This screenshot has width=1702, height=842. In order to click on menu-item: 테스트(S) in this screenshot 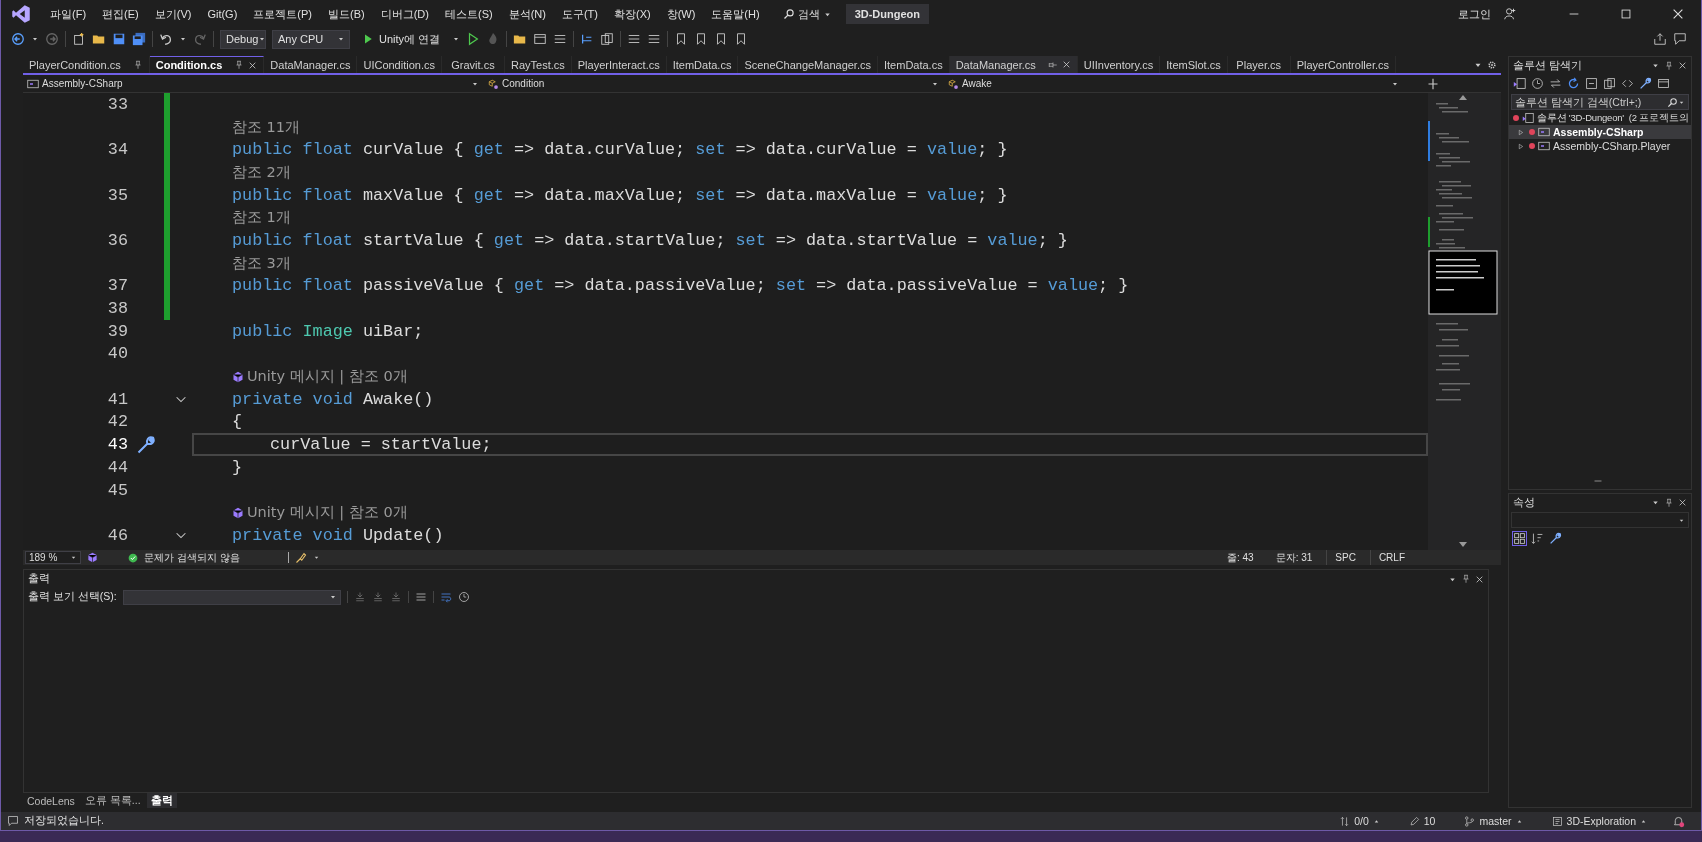, I will do `click(468, 14)`.